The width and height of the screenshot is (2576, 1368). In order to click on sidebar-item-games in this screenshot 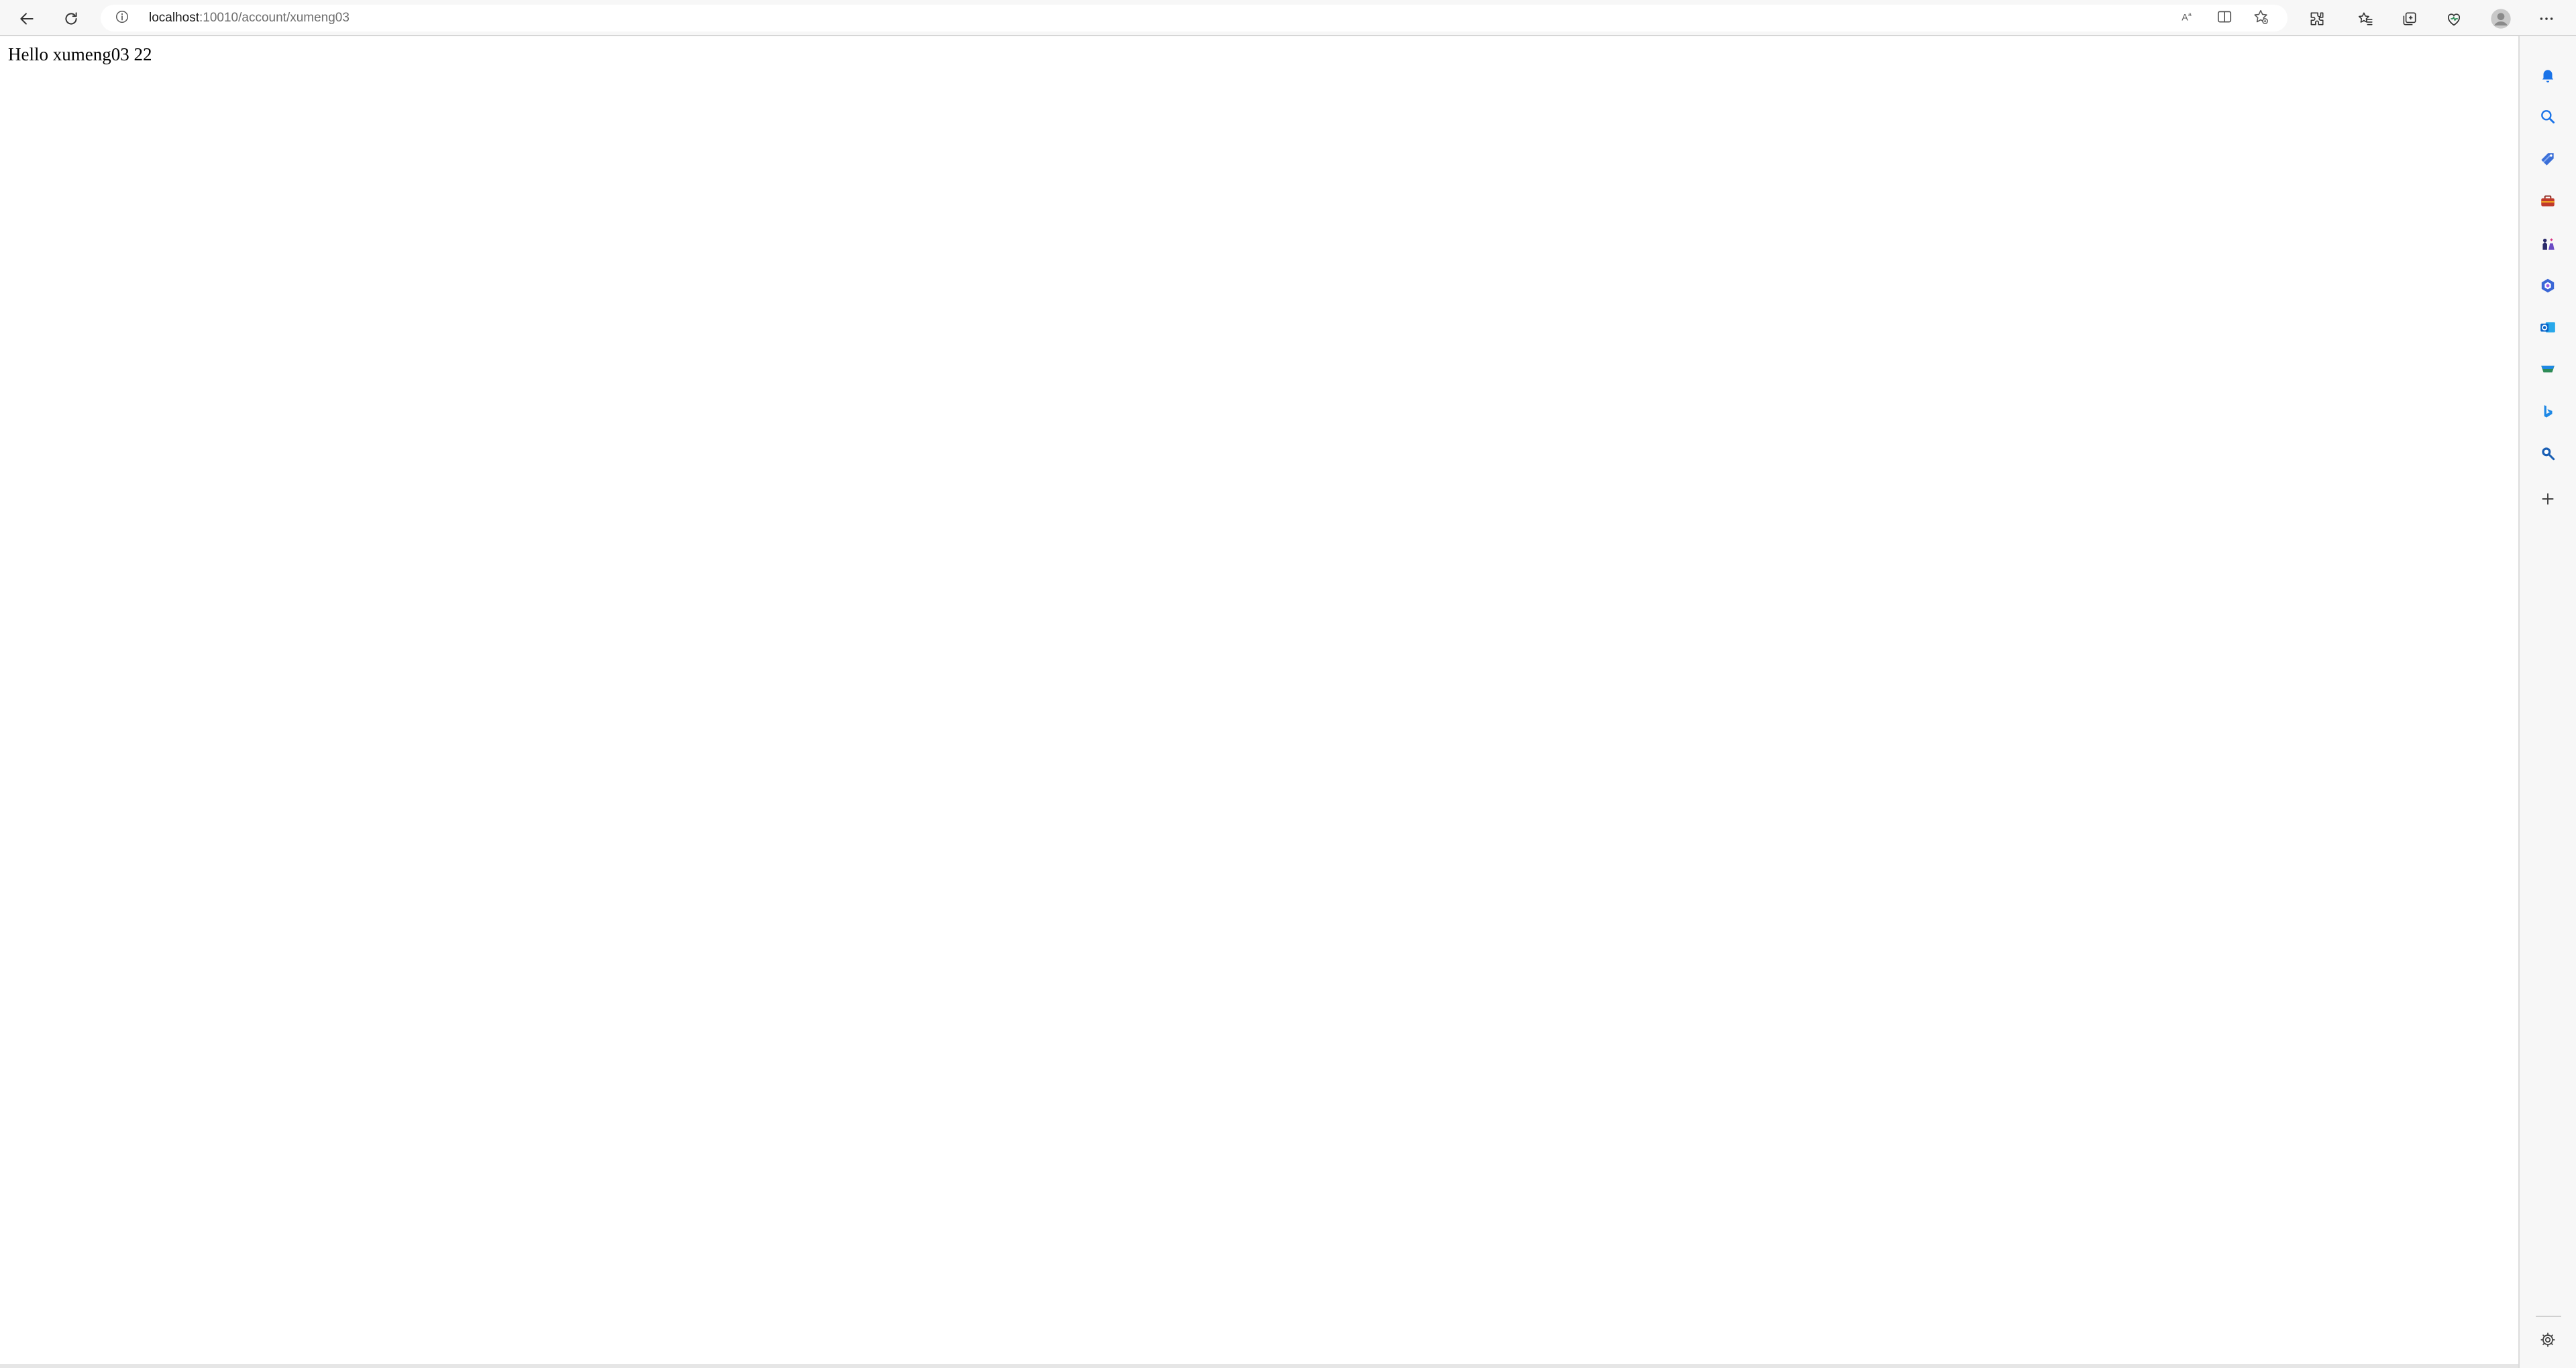, I will do `click(2548, 245)`.